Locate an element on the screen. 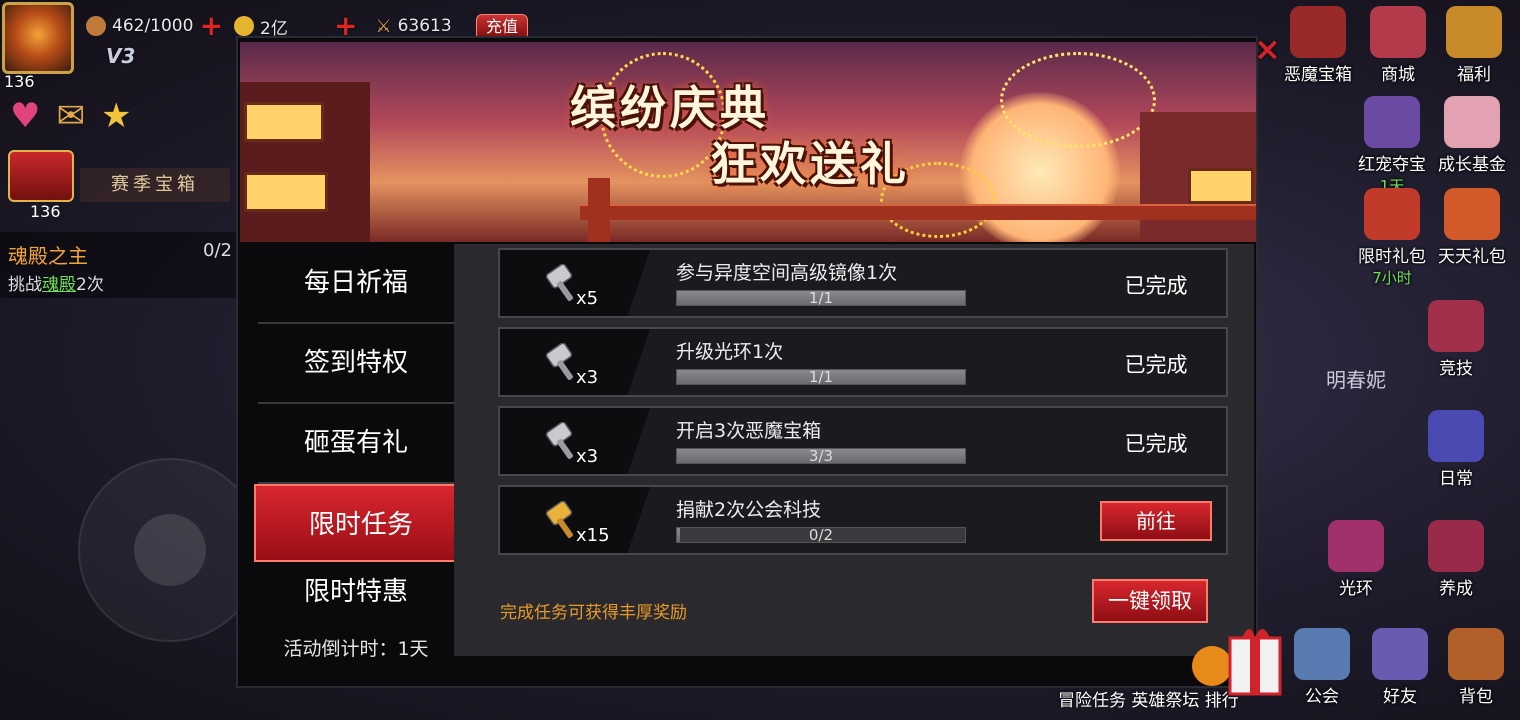 This screenshot has width=1520, height=720. menu-item: 红宠夺宝 1天 is located at coordinates (1392, 146).